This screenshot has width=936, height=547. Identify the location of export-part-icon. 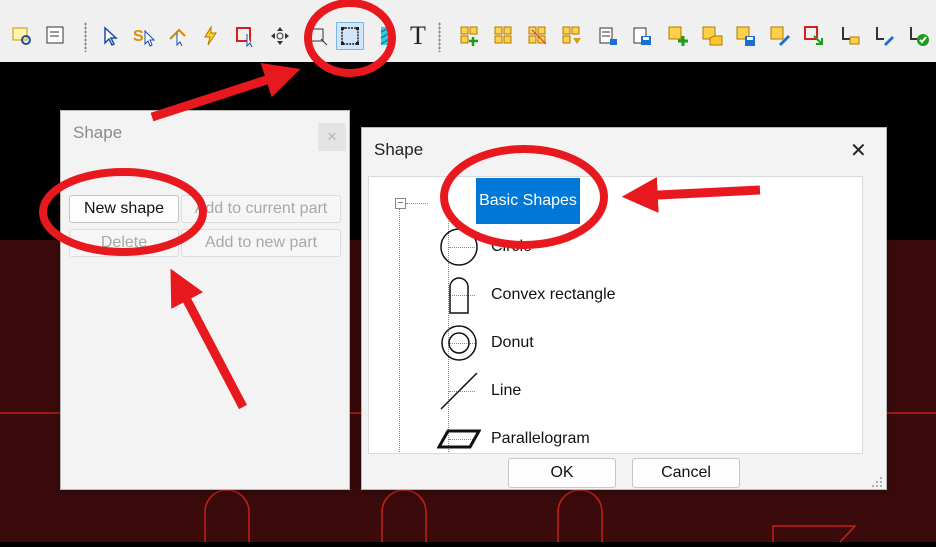
(814, 36).